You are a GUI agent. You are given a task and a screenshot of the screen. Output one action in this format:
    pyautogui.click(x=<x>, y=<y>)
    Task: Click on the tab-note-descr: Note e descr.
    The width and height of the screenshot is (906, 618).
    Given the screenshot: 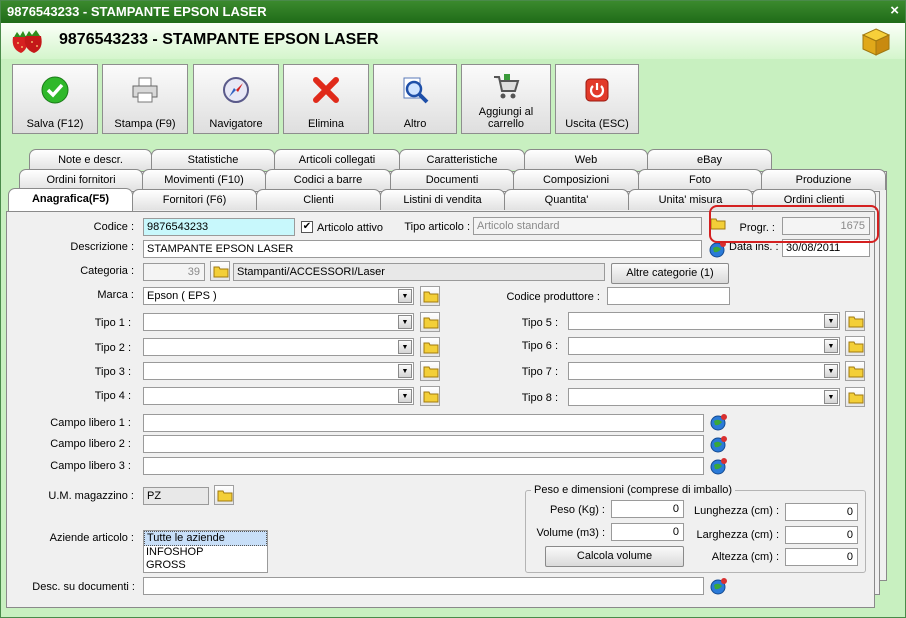 What is the action you would take?
    pyautogui.click(x=90, y=159)
    